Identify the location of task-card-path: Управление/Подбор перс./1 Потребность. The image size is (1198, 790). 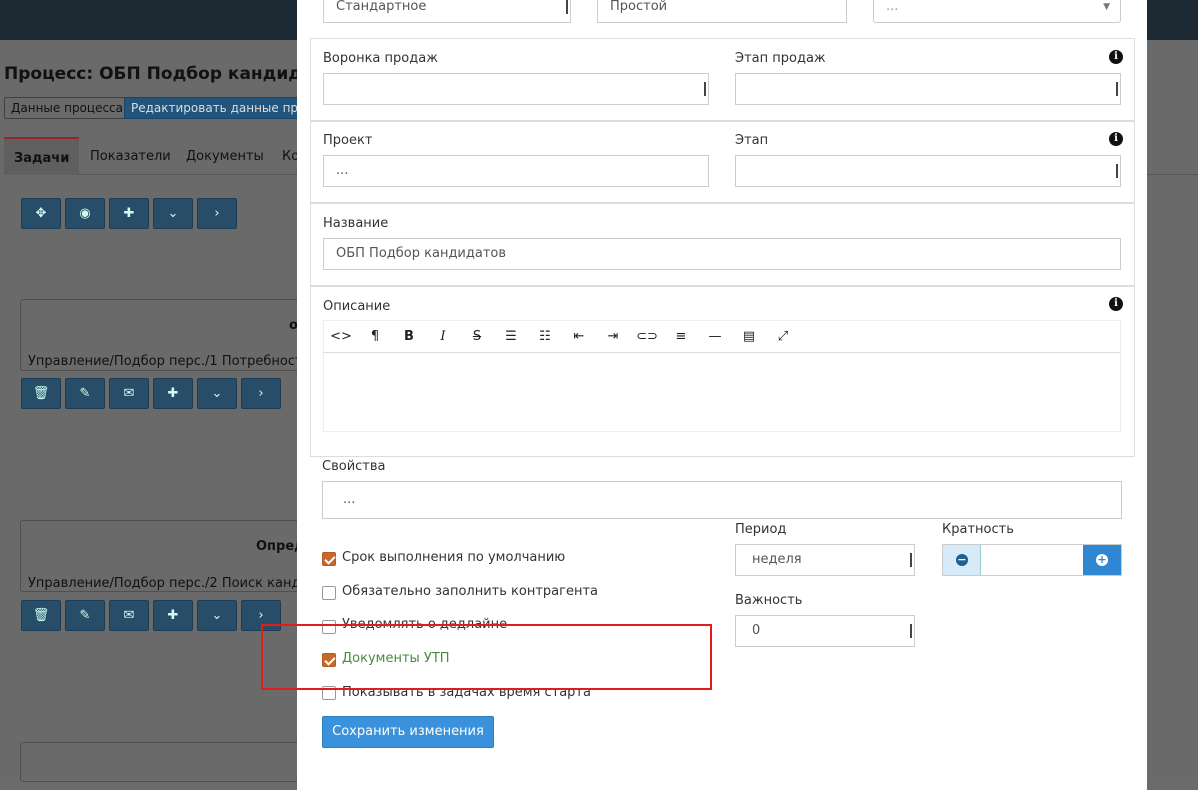
(169, 361).